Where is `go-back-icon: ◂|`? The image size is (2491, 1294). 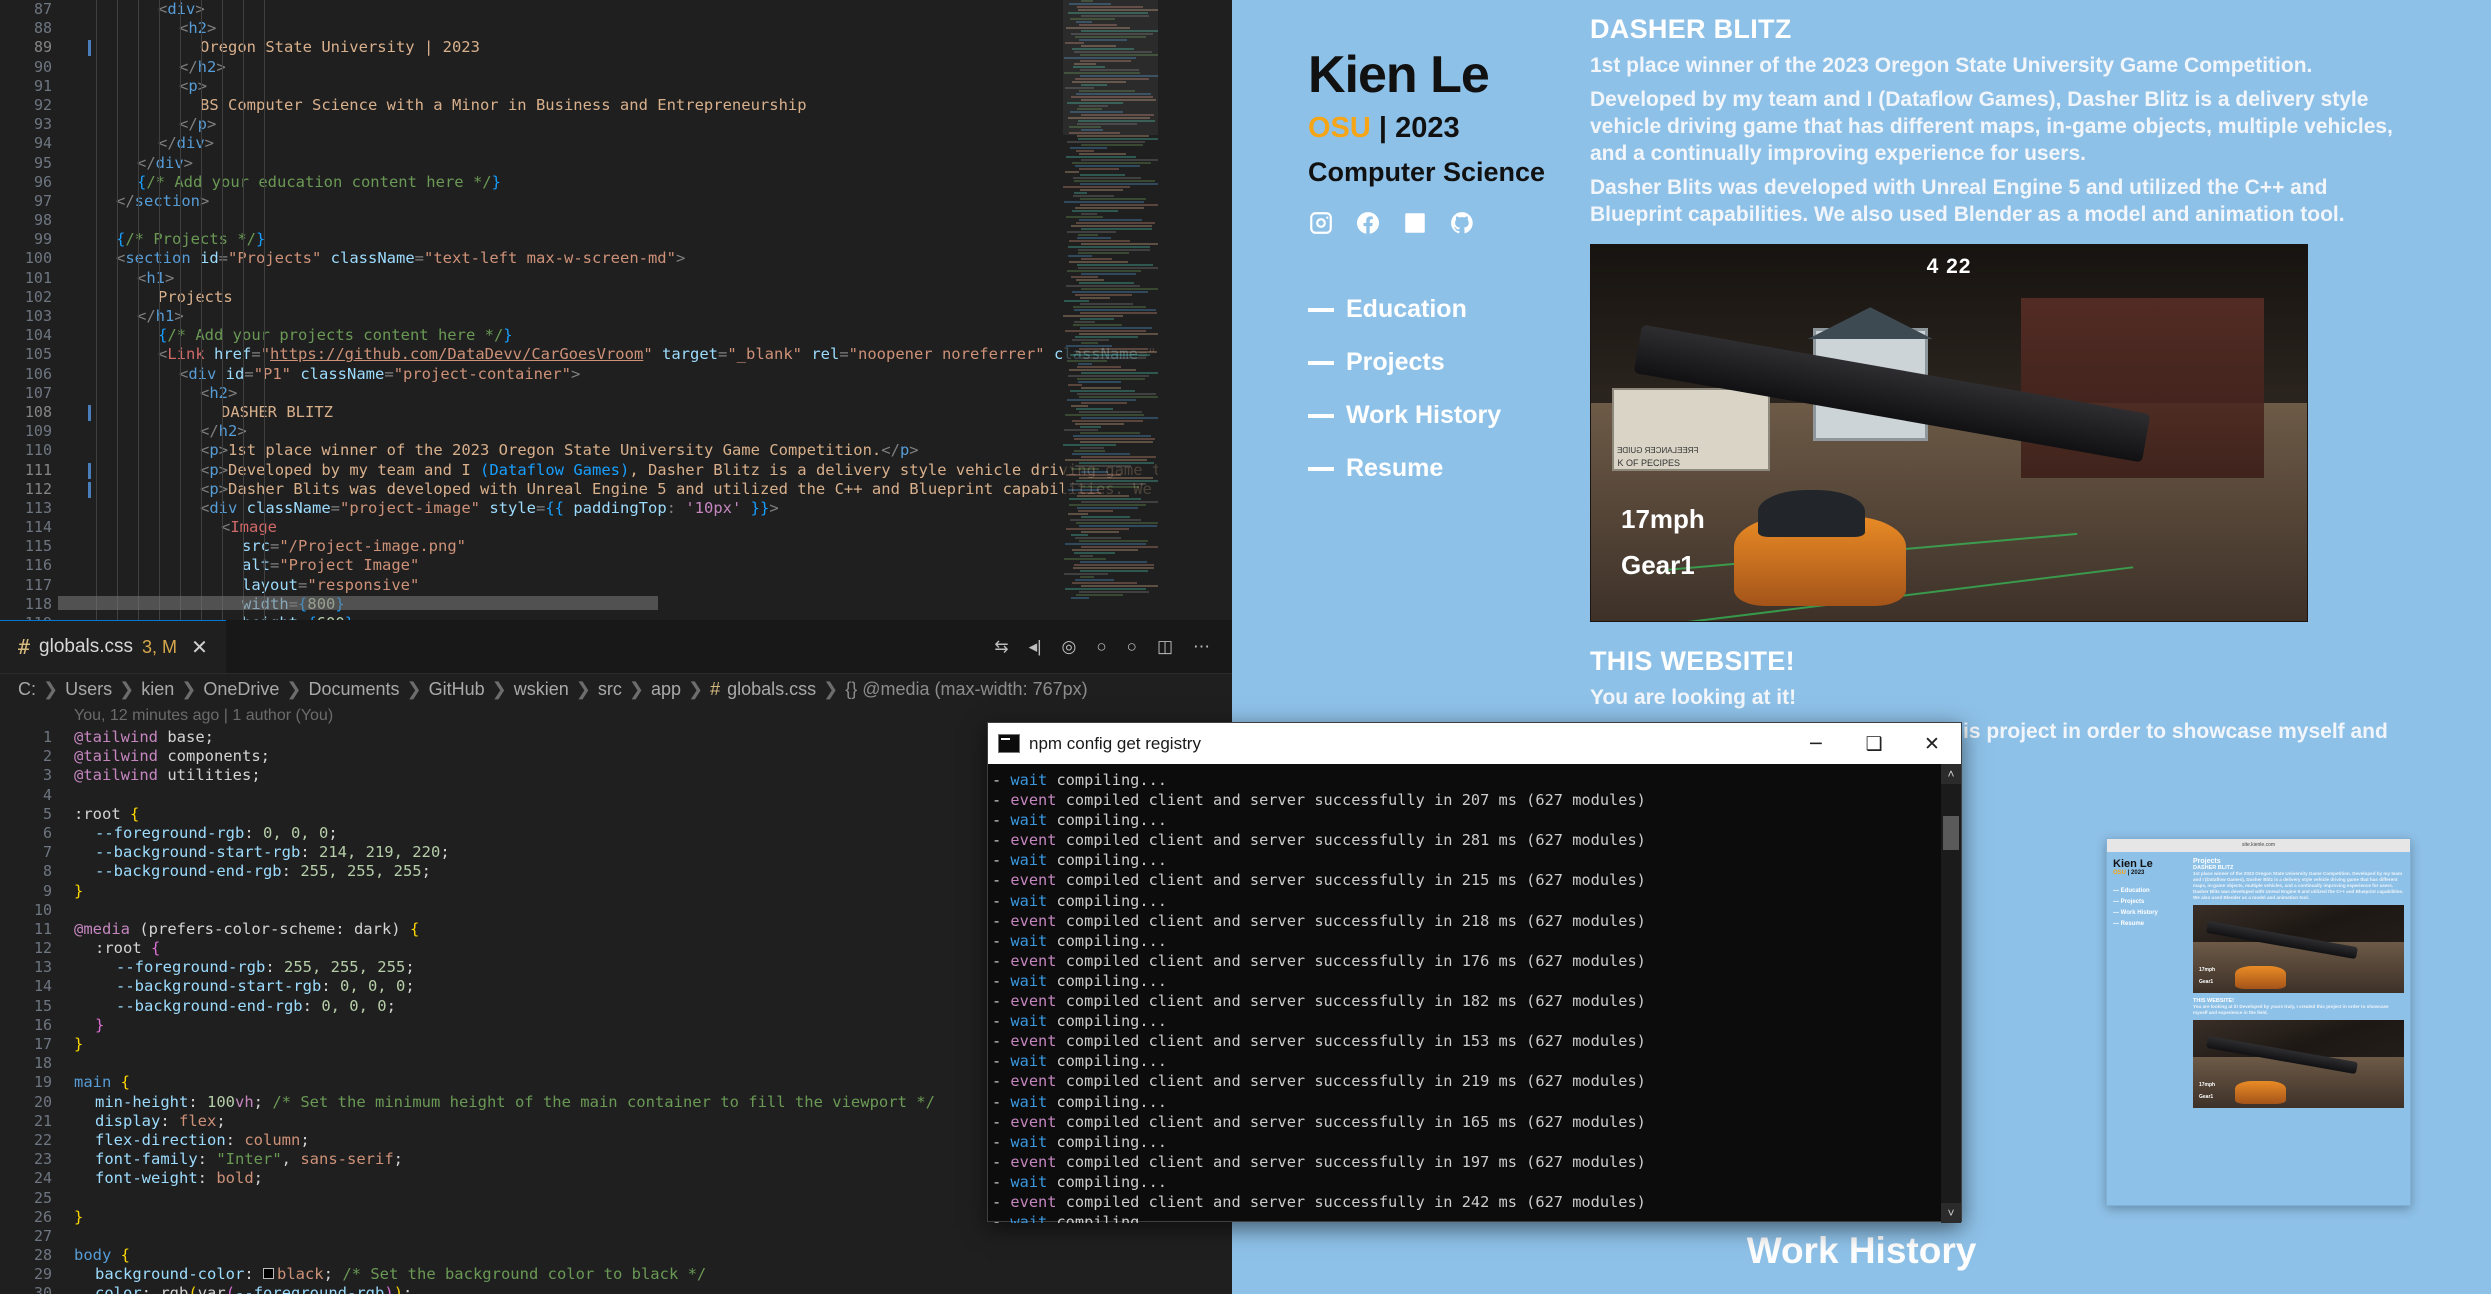 go-back-icon: ◂| is located at coordinates (1035, 647).